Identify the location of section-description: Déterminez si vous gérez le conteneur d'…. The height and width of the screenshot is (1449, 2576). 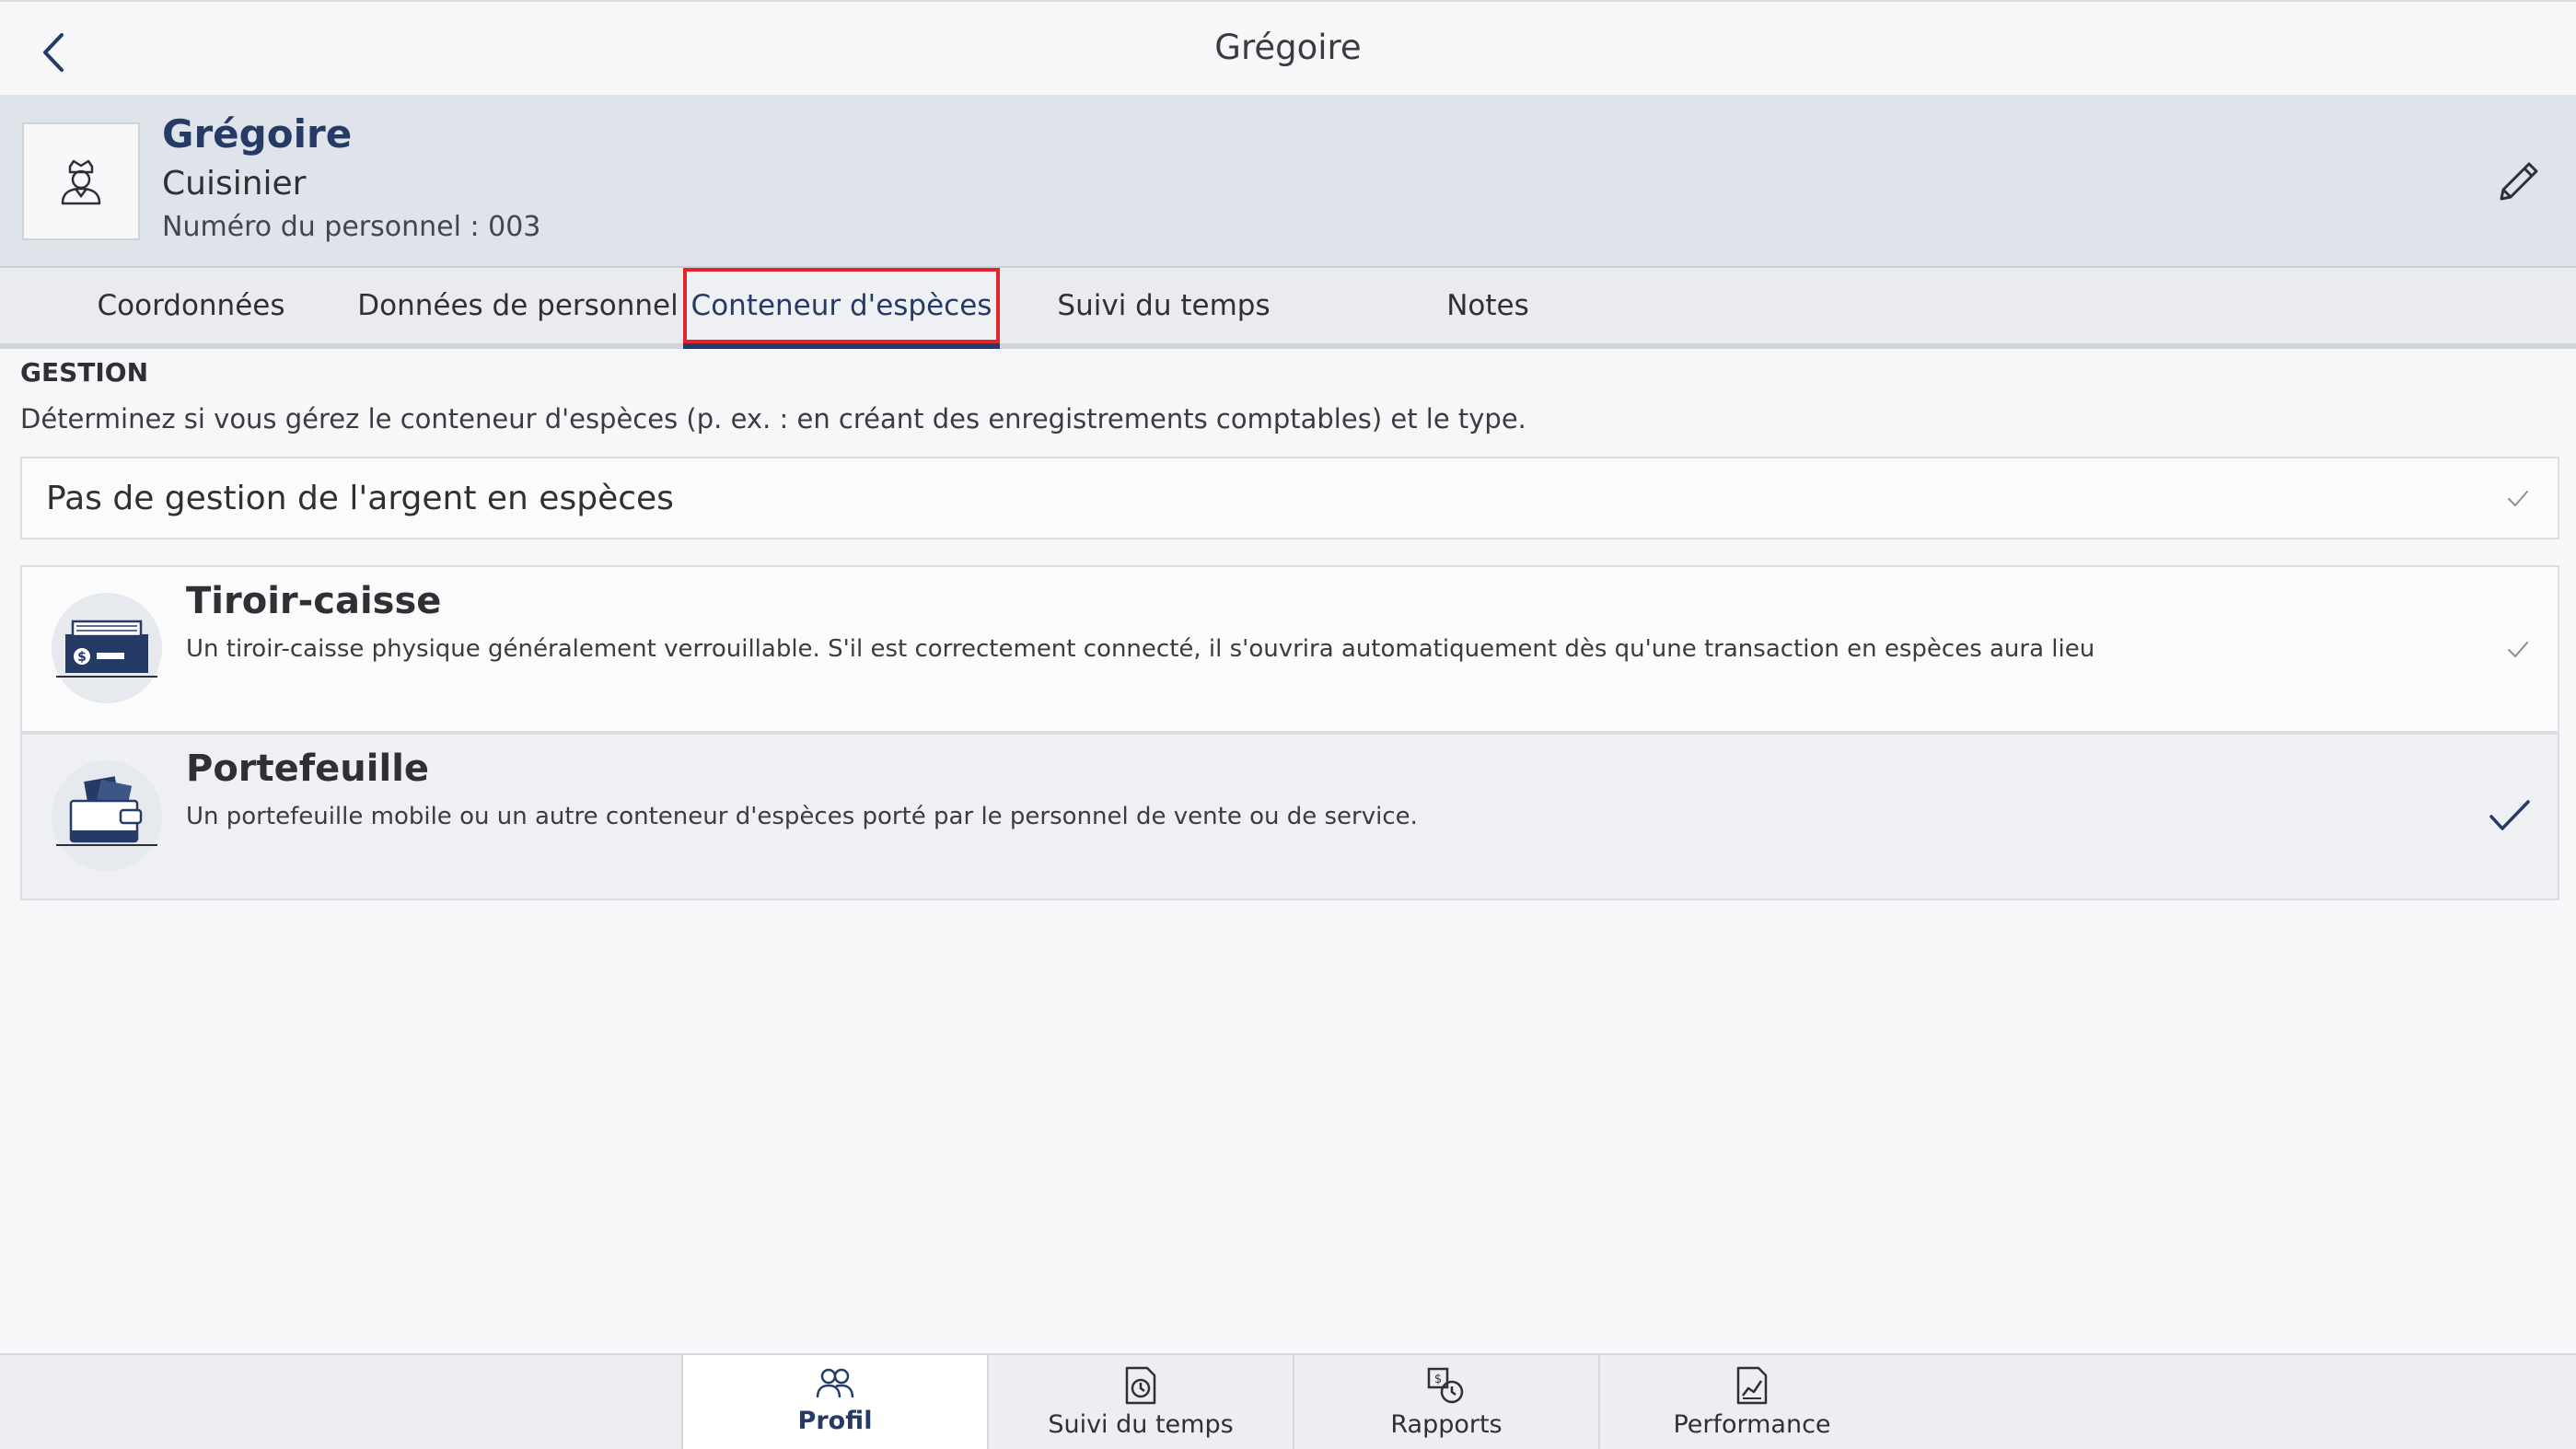
(773, 419).